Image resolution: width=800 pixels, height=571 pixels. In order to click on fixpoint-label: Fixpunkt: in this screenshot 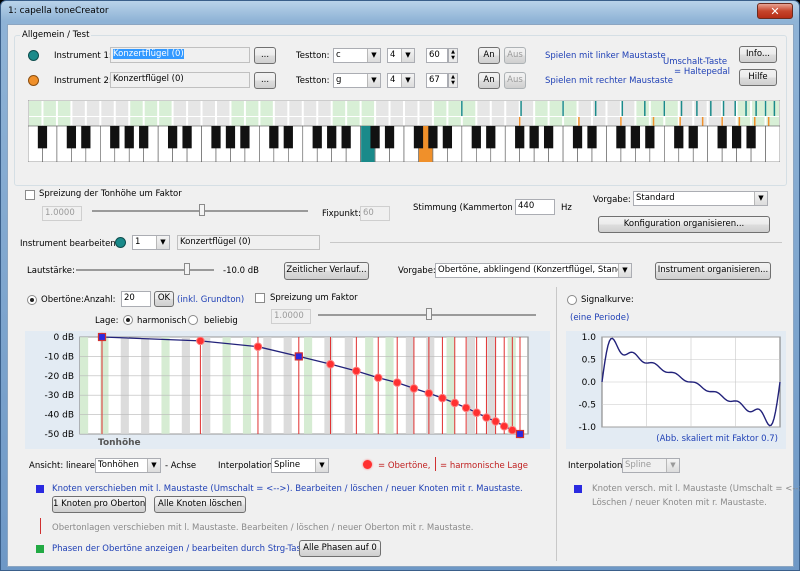, I will do `click(341, 214)`.